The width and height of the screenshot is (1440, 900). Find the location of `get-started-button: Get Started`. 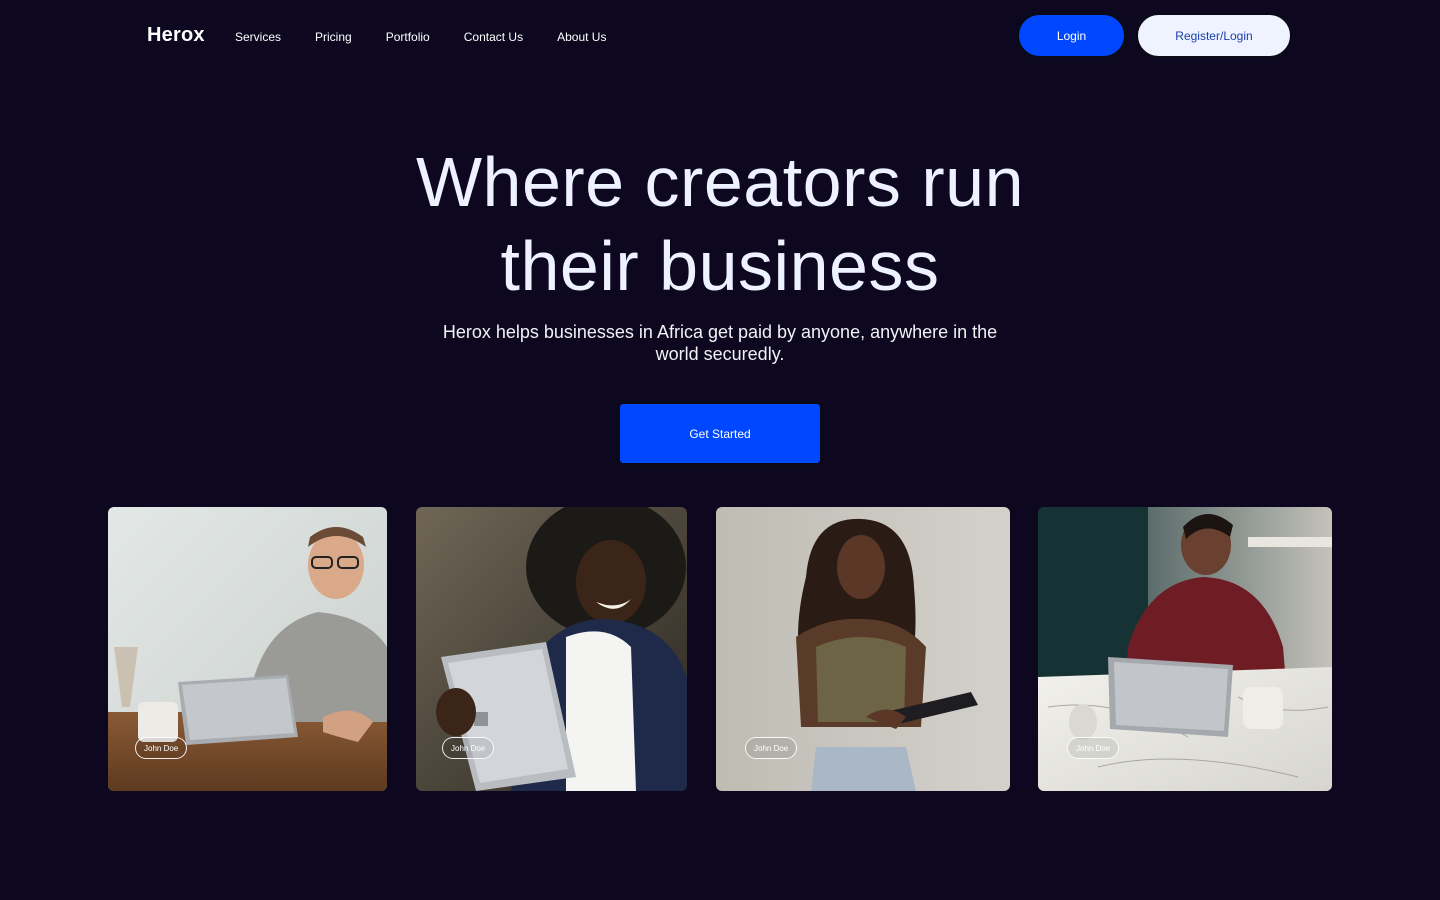

get-started-button: Get Started is located at coordinates (720, 433).